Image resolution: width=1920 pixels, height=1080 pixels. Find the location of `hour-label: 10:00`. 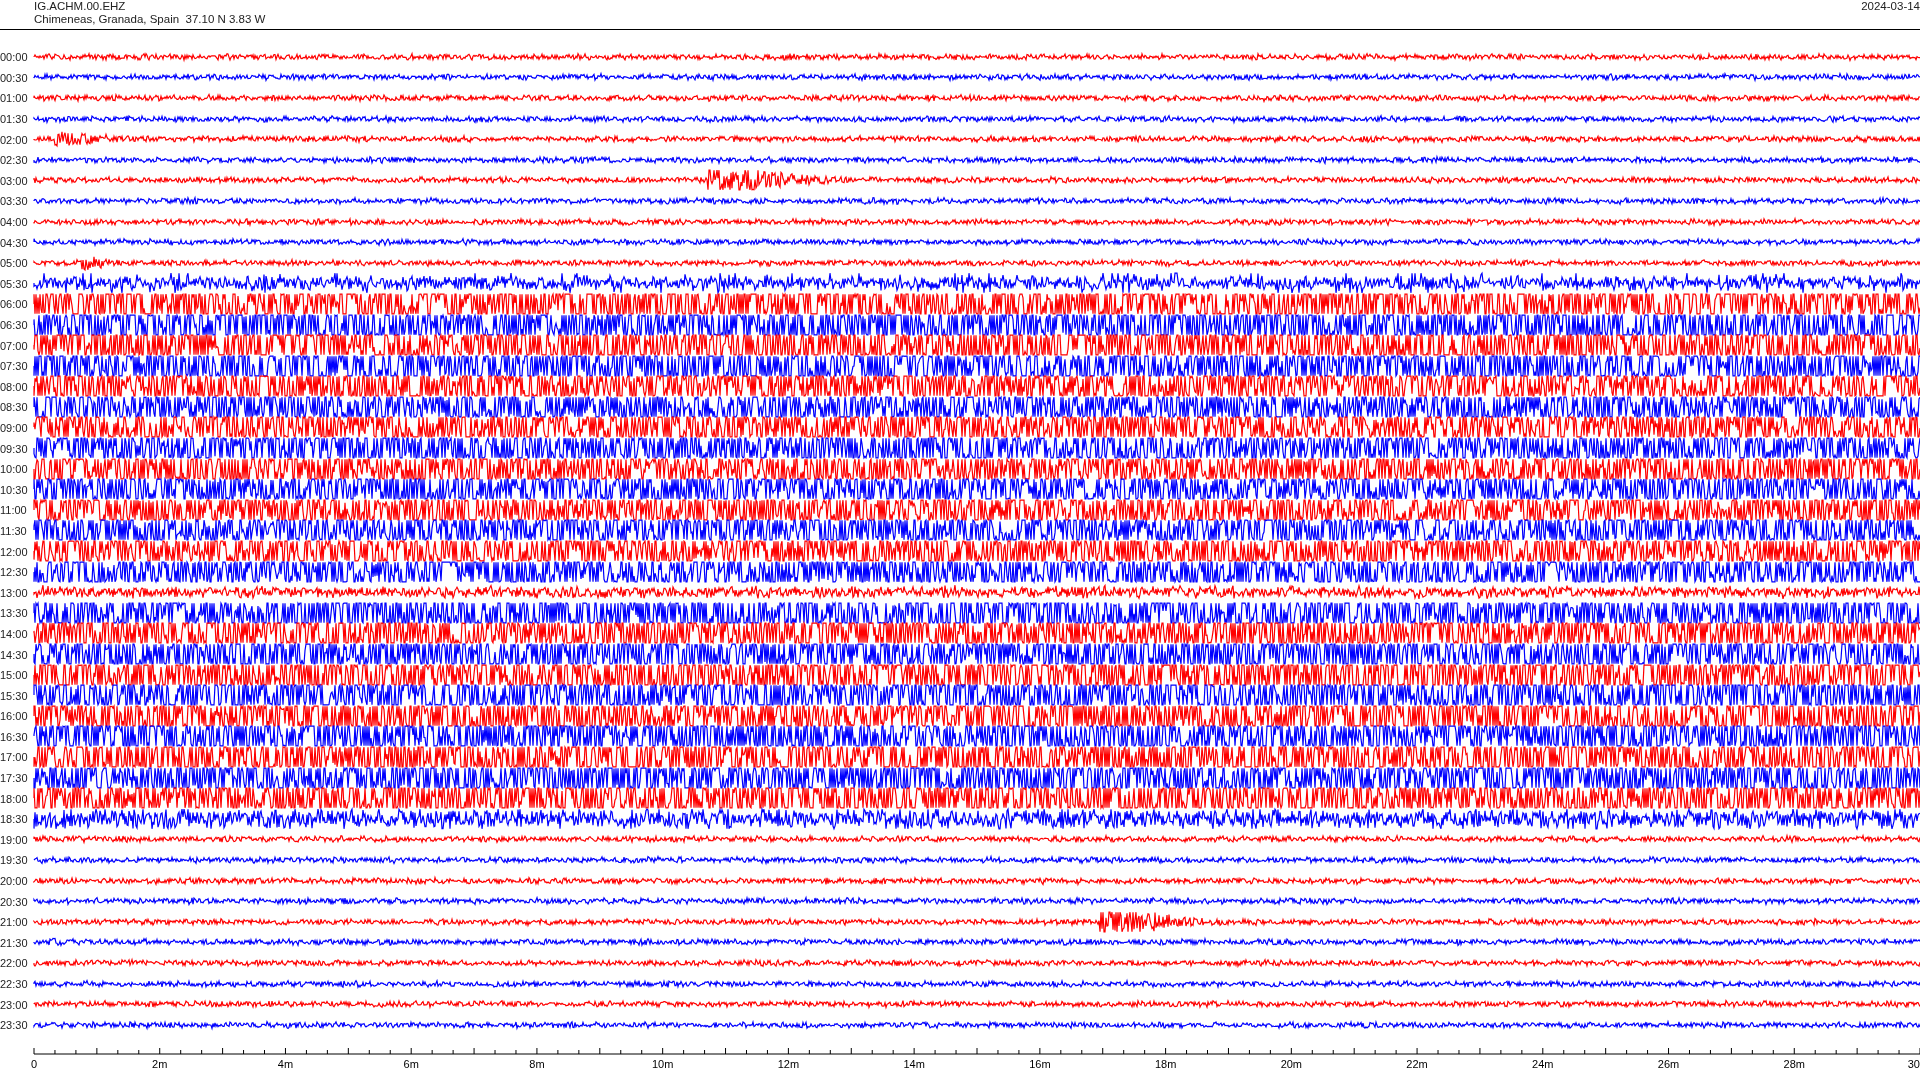

hour-label: 10:00 is located at coordinates (14, 469).